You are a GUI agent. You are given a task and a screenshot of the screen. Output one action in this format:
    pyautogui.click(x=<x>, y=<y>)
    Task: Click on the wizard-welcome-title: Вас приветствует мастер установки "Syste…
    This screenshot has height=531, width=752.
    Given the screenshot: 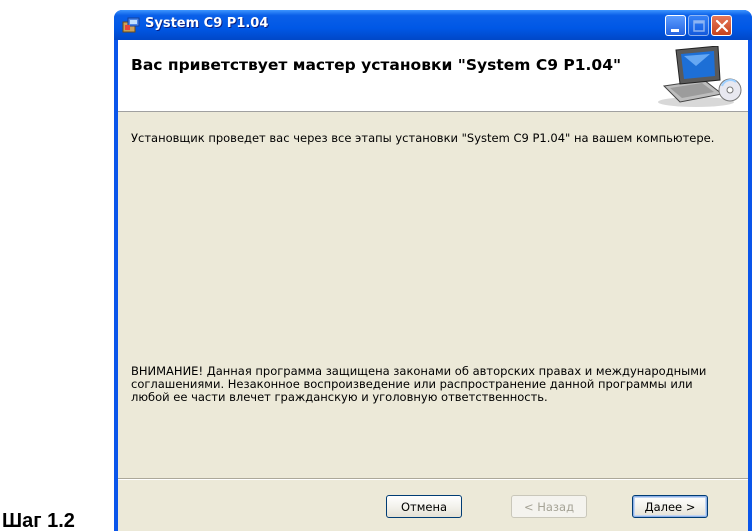 What is the action you would take?
    pyautogui.click(x=376, y=65)
    